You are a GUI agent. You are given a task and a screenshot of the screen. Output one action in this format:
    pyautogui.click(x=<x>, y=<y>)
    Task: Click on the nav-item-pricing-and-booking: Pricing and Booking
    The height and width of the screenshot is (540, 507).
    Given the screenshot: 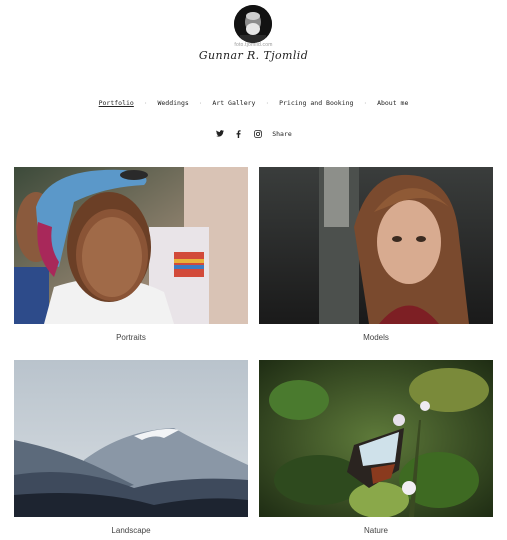 What is the action you would take?
    pyautogui.click(x=316, y=103)
    